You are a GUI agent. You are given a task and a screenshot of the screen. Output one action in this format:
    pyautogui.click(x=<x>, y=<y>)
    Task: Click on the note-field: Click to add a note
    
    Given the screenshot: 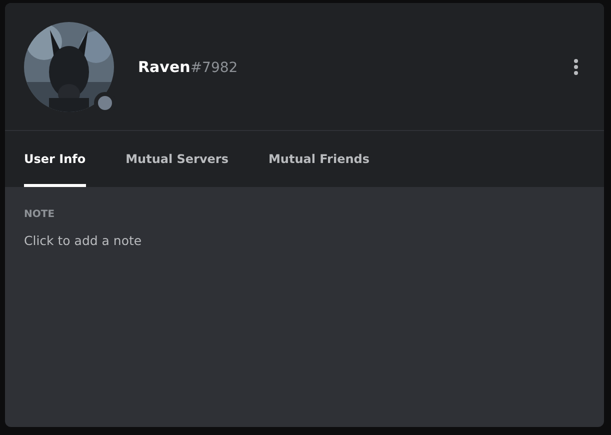 What is the action you would take?
    pyautogui.click(x=174, y=241)
    